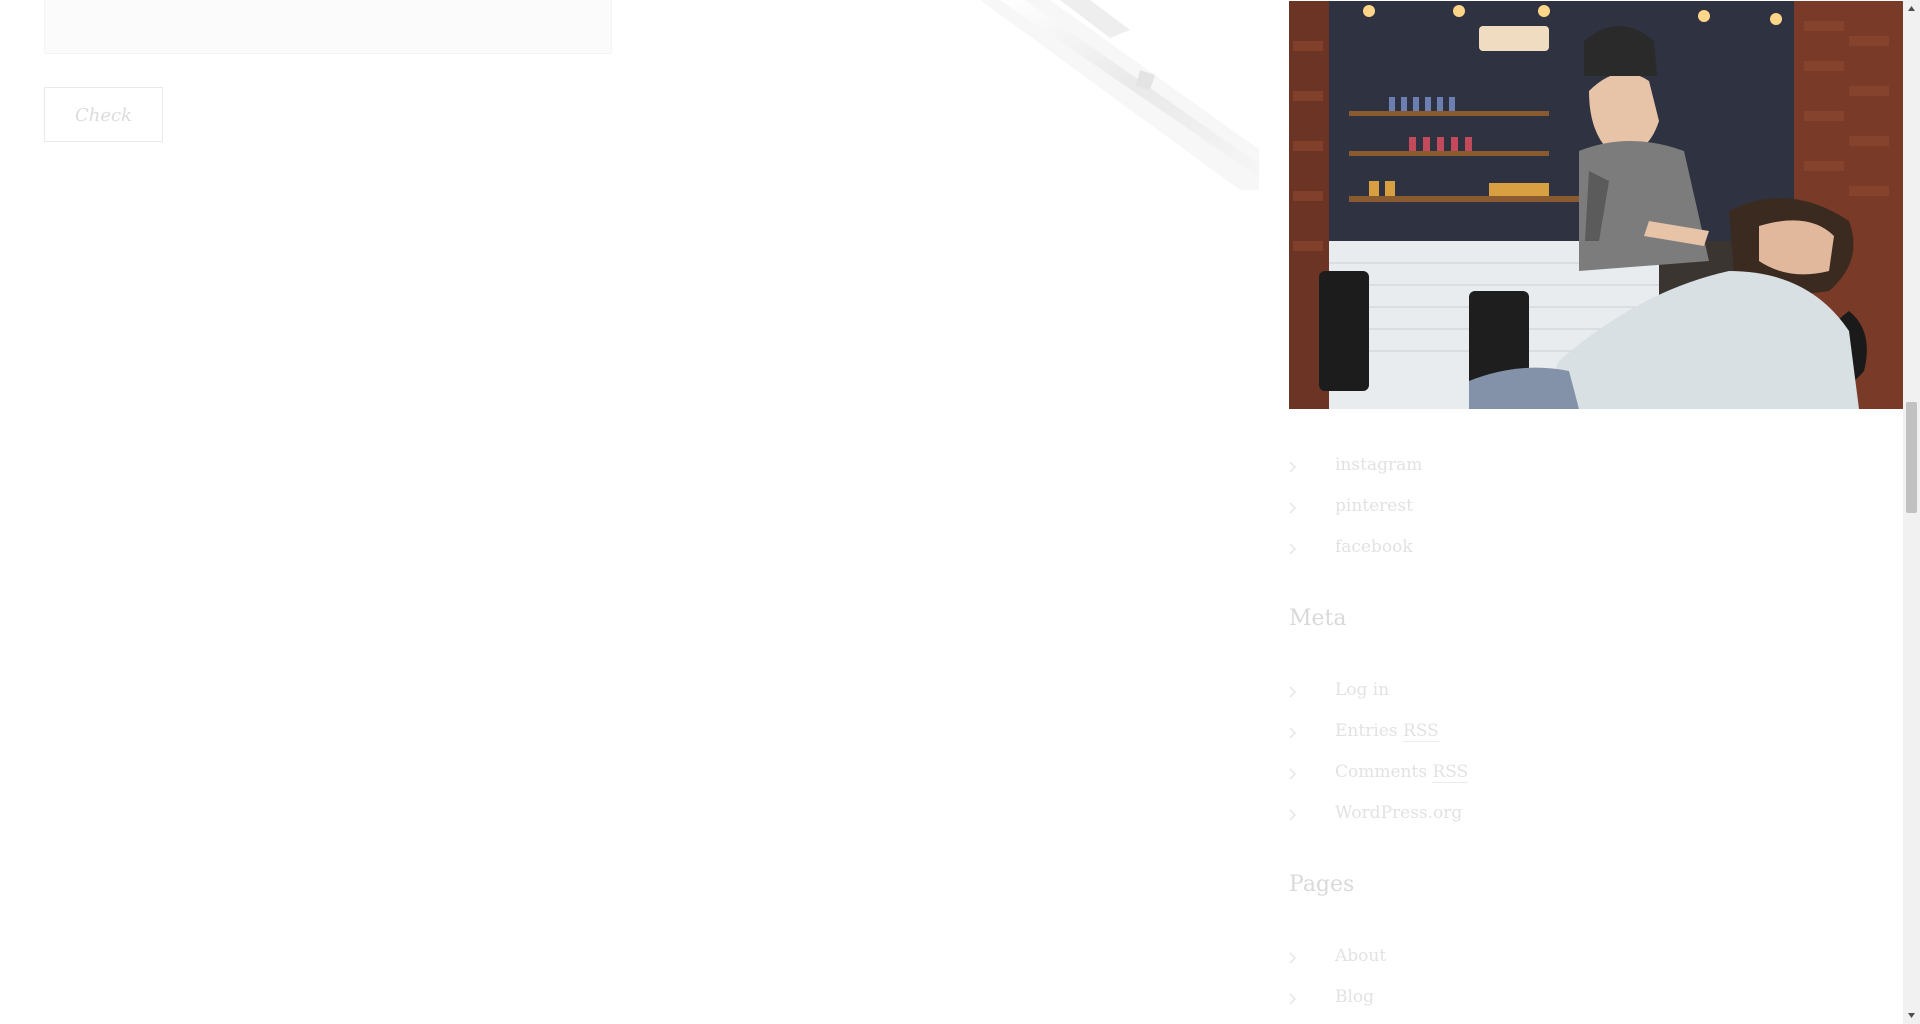 The image size is (1920, 1024). Describe the element at coordinates (1378, 465) in the screenshot. I see `social-link-instagram: instagram` at that location.